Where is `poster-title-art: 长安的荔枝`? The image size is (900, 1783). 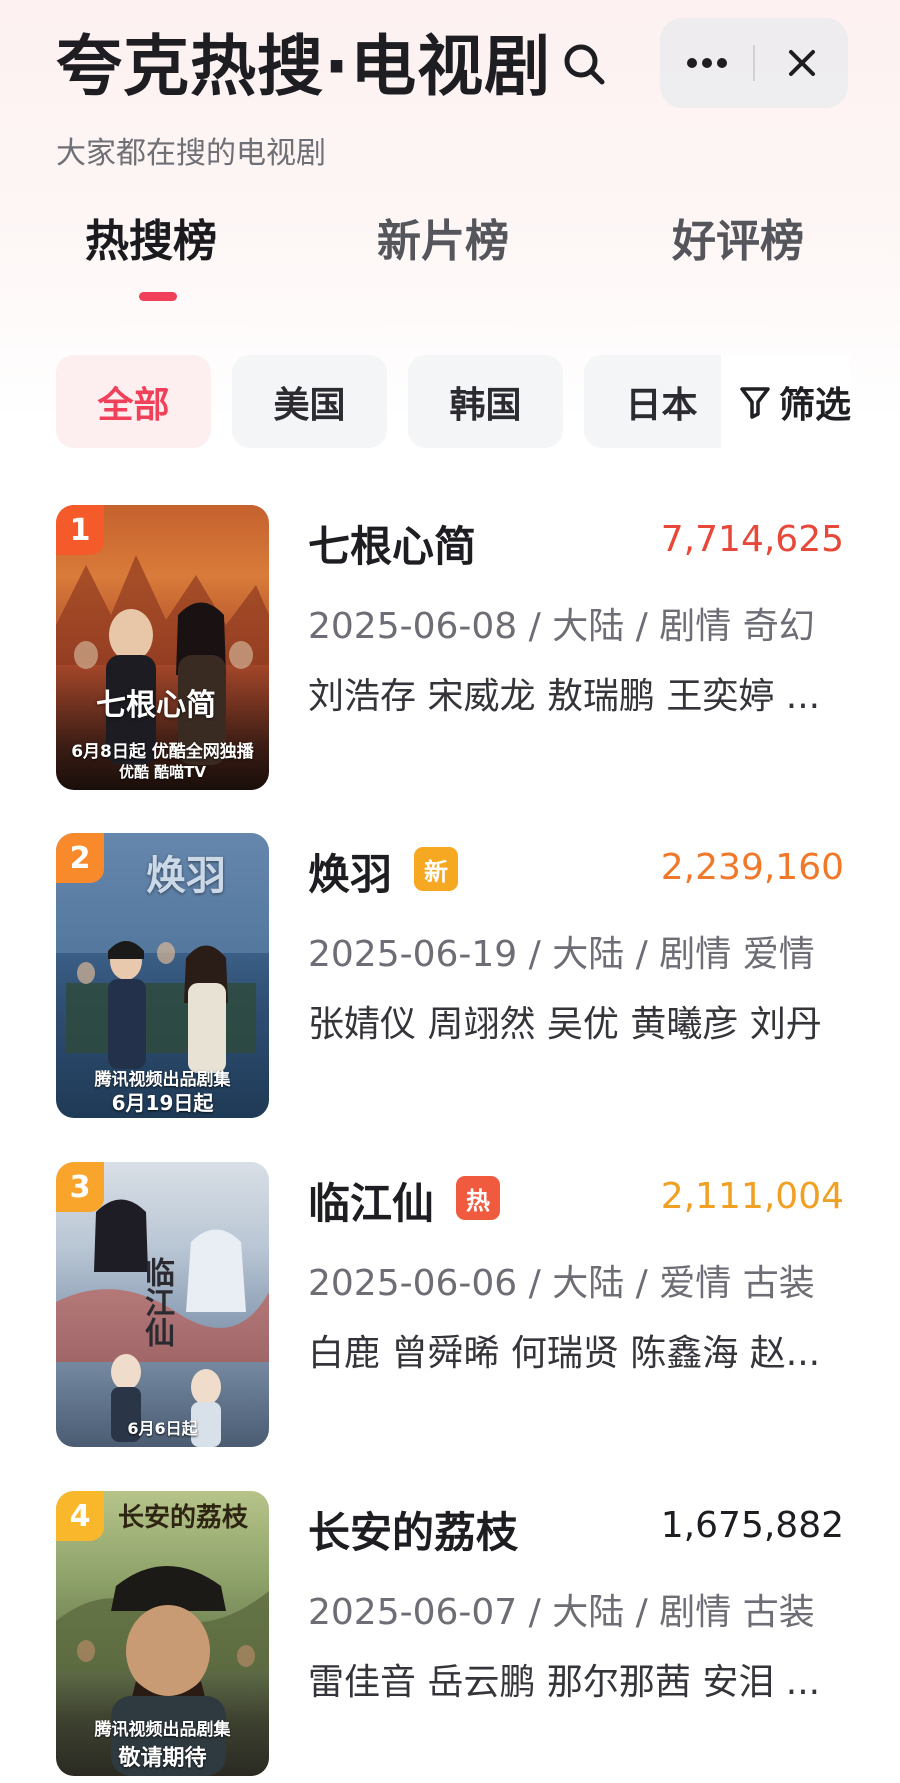
poster-title-art: 长安的荔枝 is located at coordinates (183, 1518).